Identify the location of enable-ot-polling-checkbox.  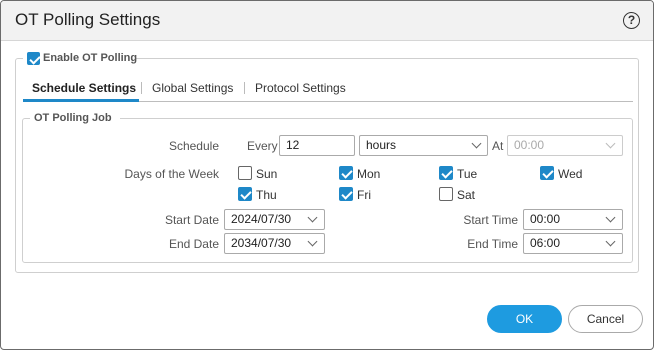
(33, 58).